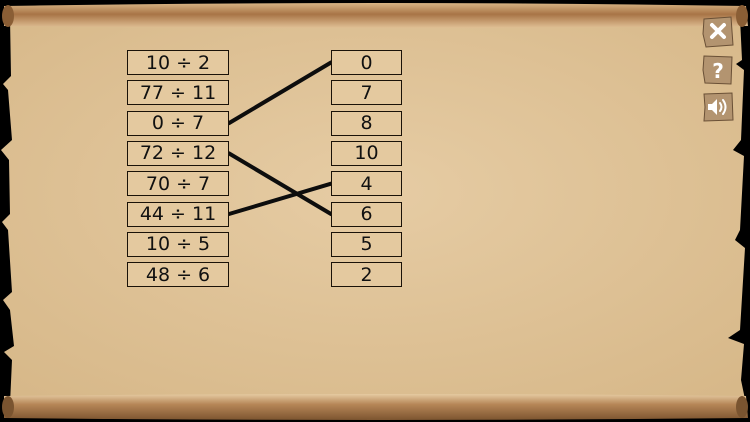  I want to click on expression-card: 44 ÷ 11, so click(178, 214).